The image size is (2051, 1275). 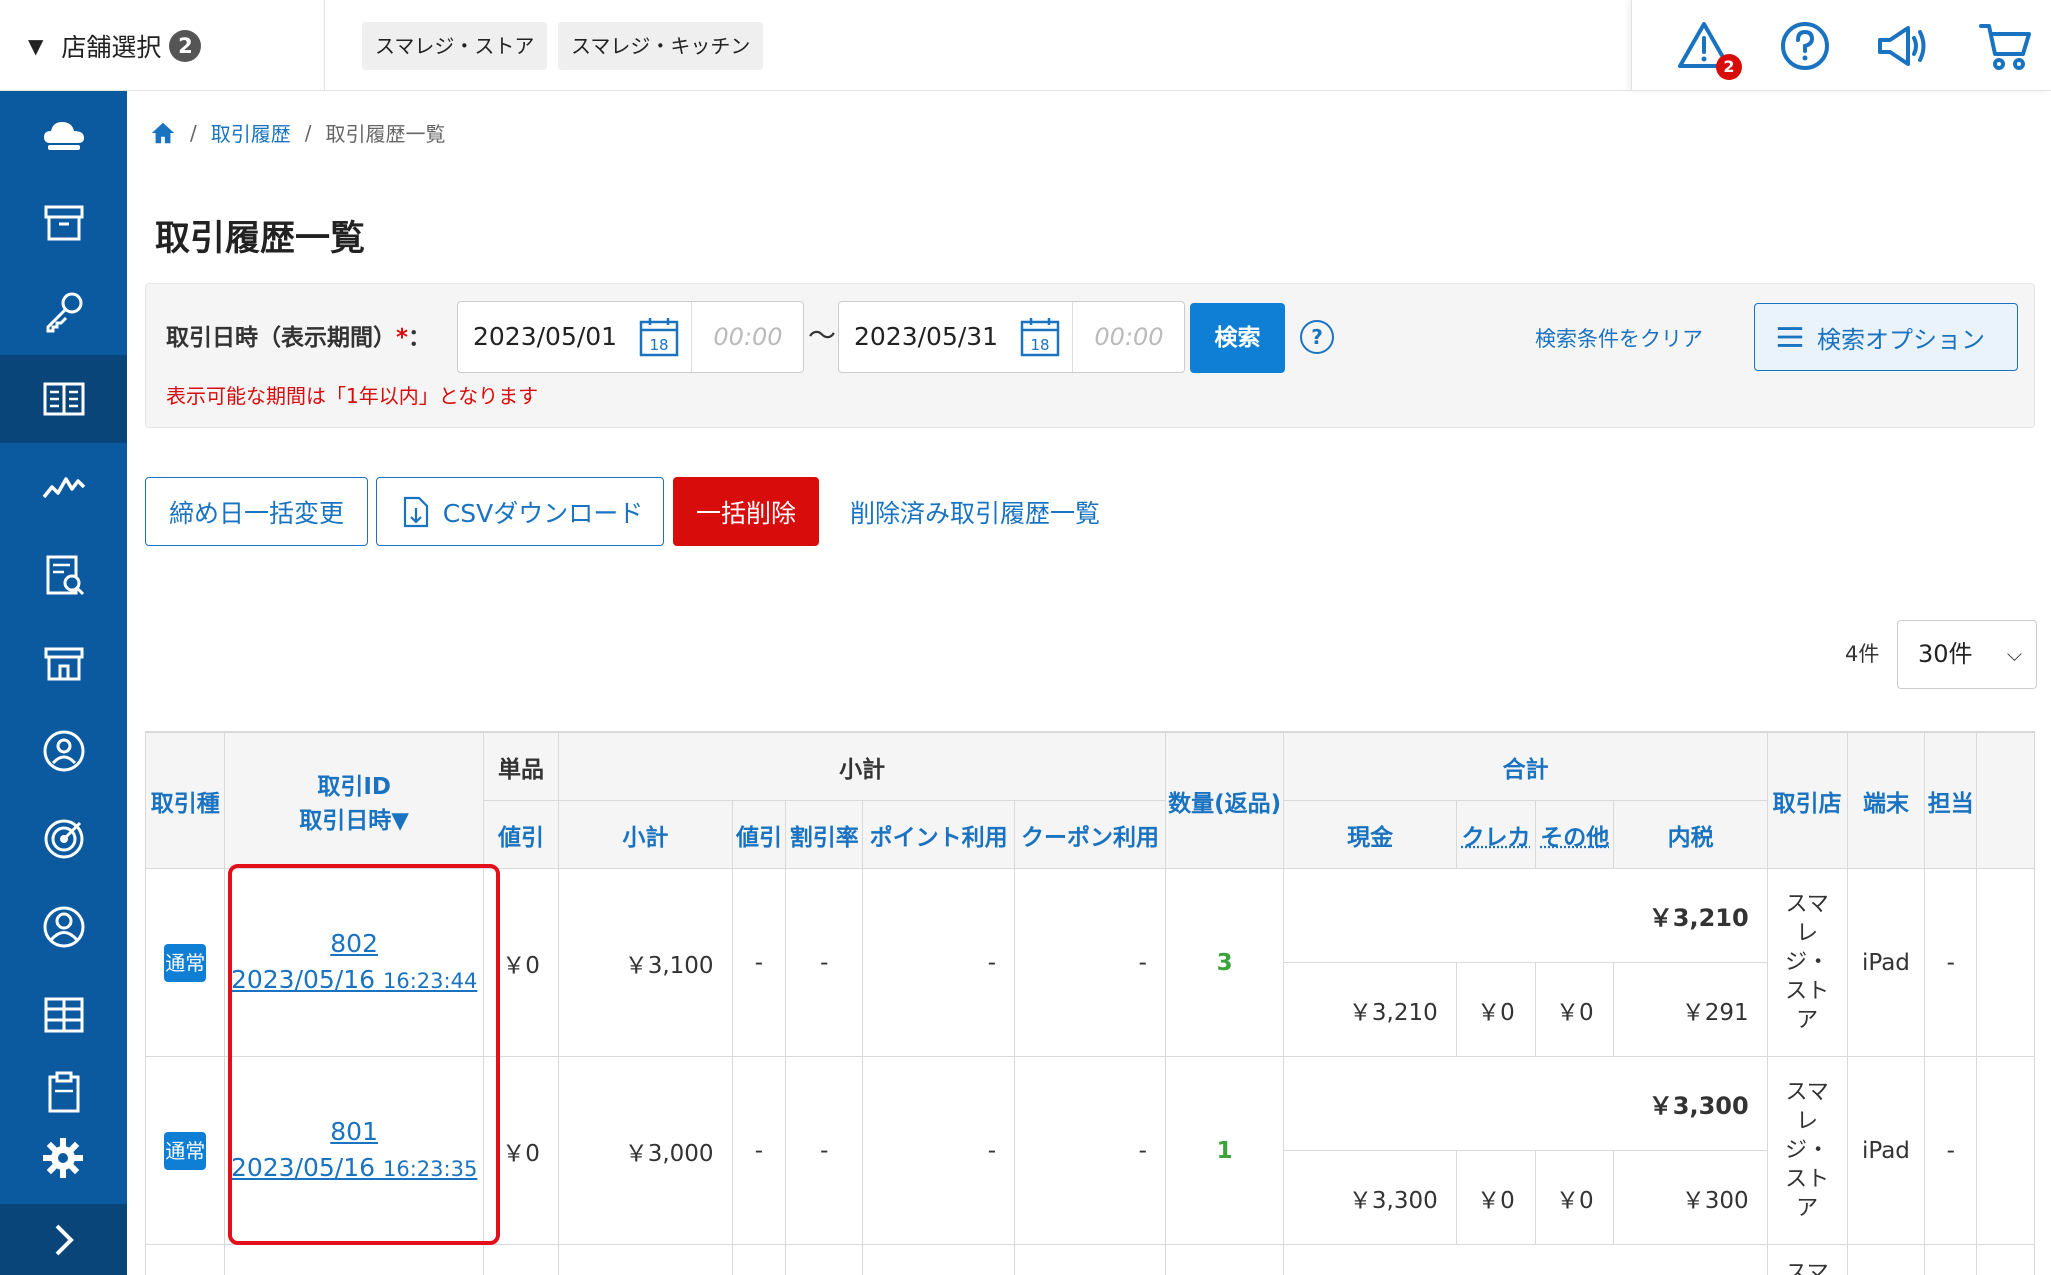 I want to click on to-date-value: 2023/05/31, so click(x=926, y=336).